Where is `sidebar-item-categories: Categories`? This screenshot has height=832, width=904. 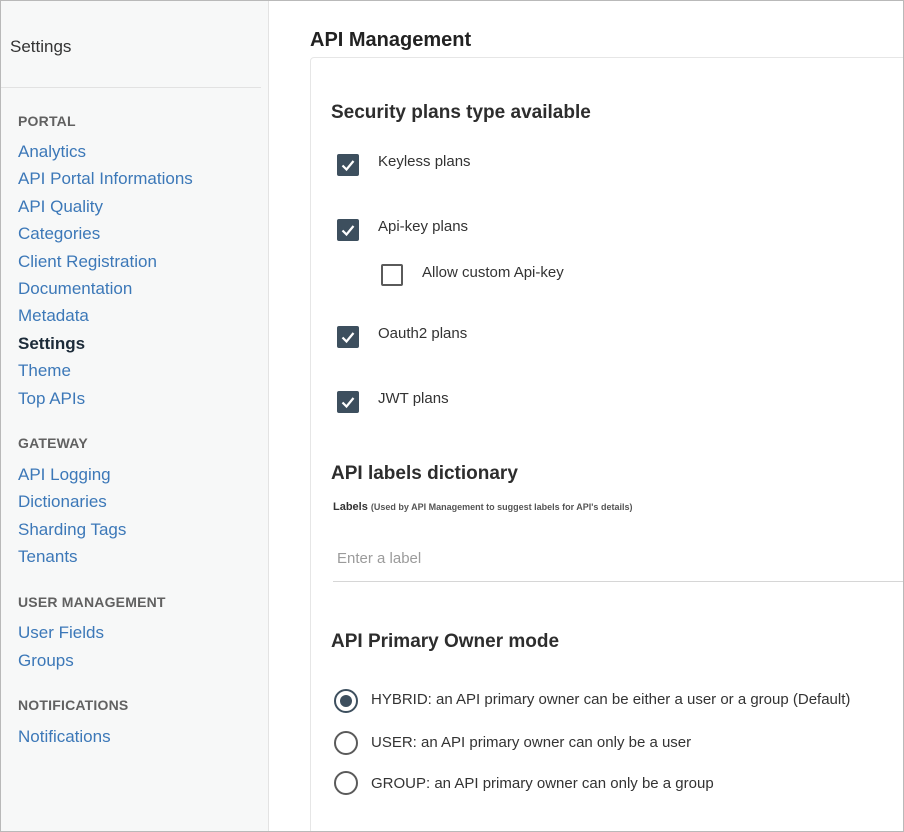 sidebar-item-categories: Categories is located at coordinates (59, 234).